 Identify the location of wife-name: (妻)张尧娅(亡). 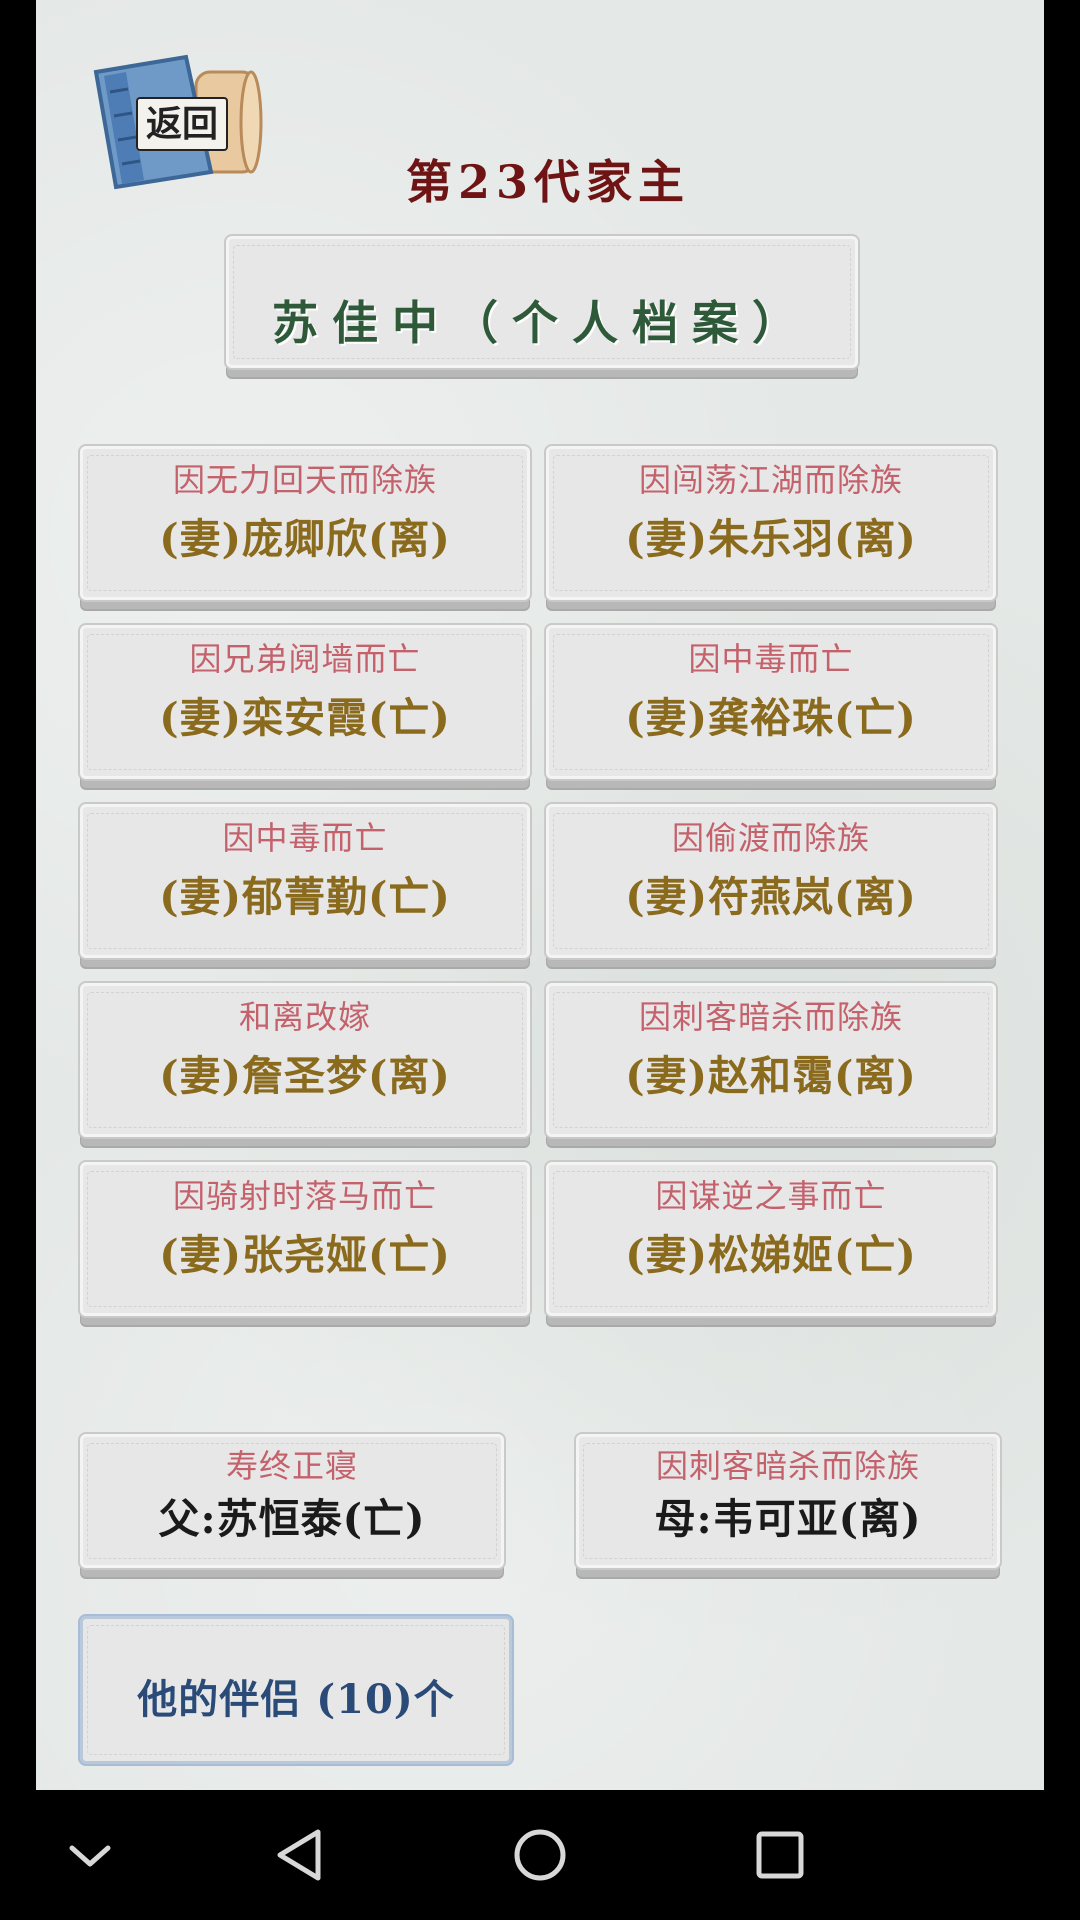
(305, 1255).